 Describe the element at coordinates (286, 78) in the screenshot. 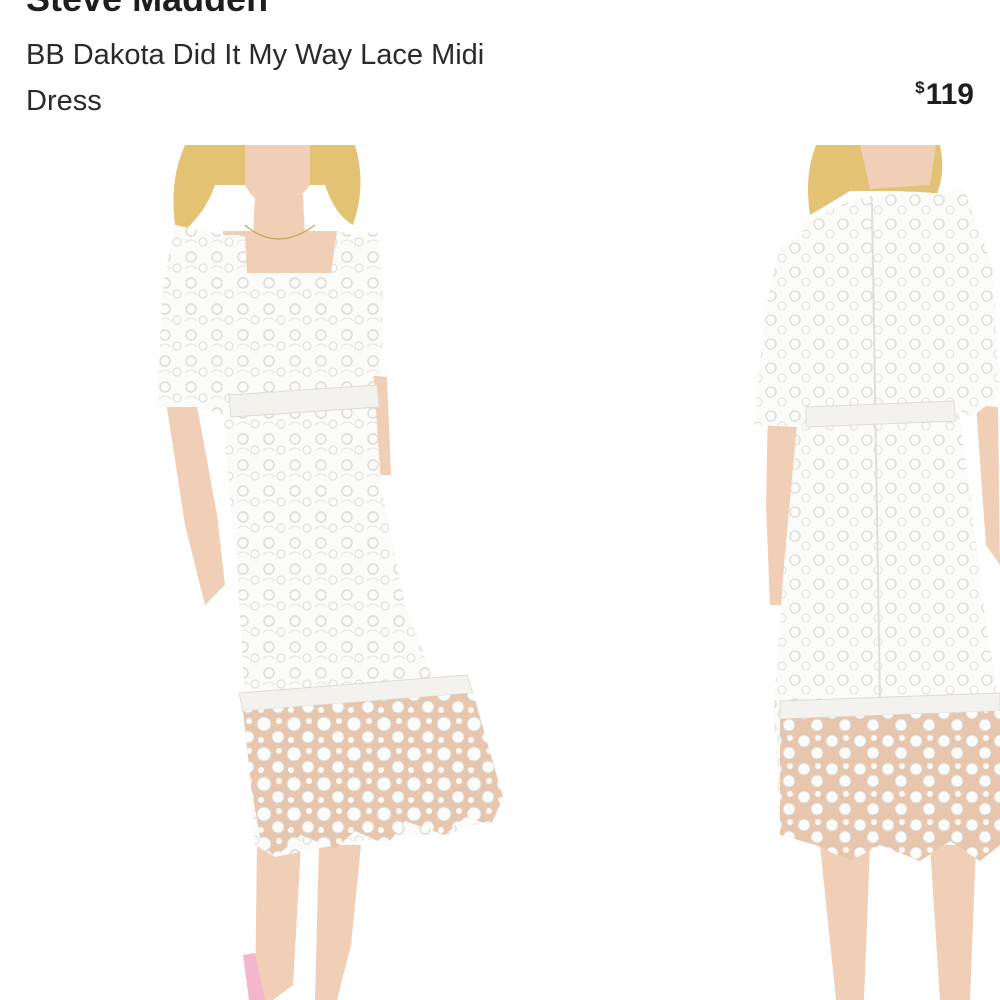

I see `product-title: BB Dakota Did It My Way Lace Midi Dress` at that location.